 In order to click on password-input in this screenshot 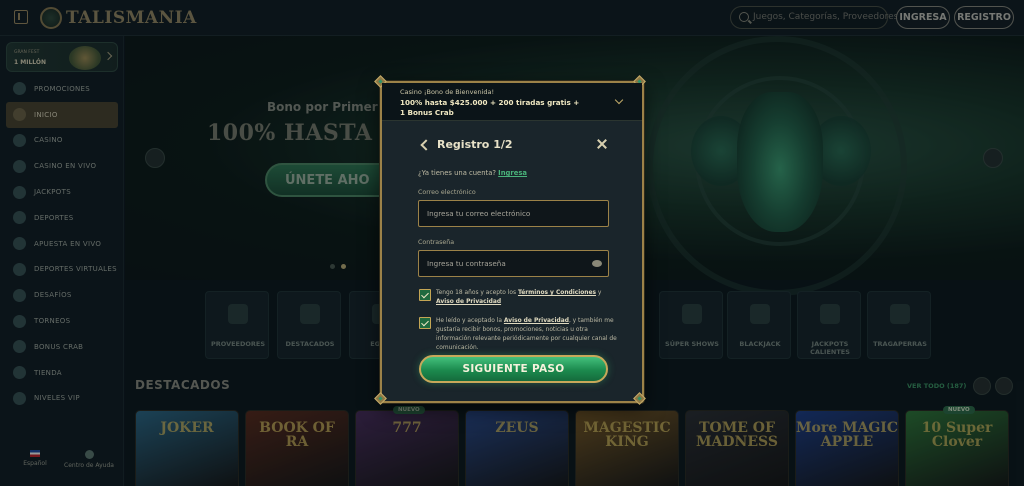, I will do `click(513, 263)`.